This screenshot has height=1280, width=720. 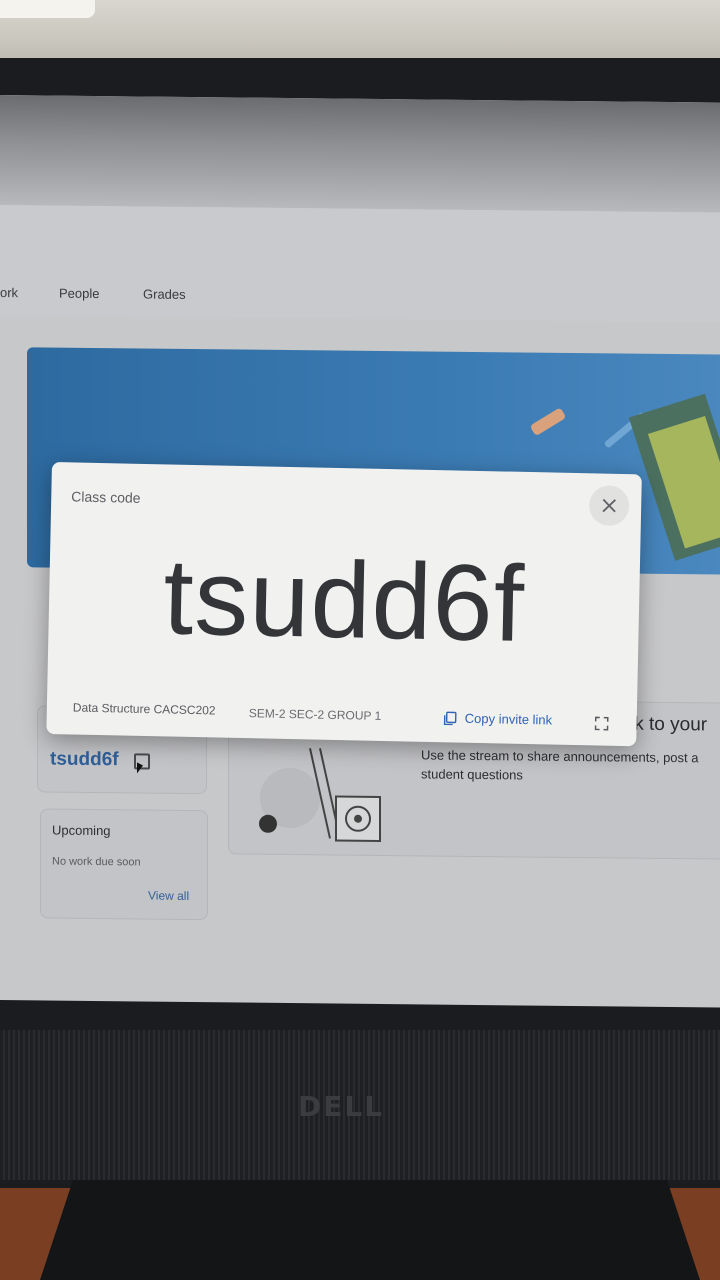 I want to click on copy-invite-link-button: Copy invite link, so click(x=498, y=719).